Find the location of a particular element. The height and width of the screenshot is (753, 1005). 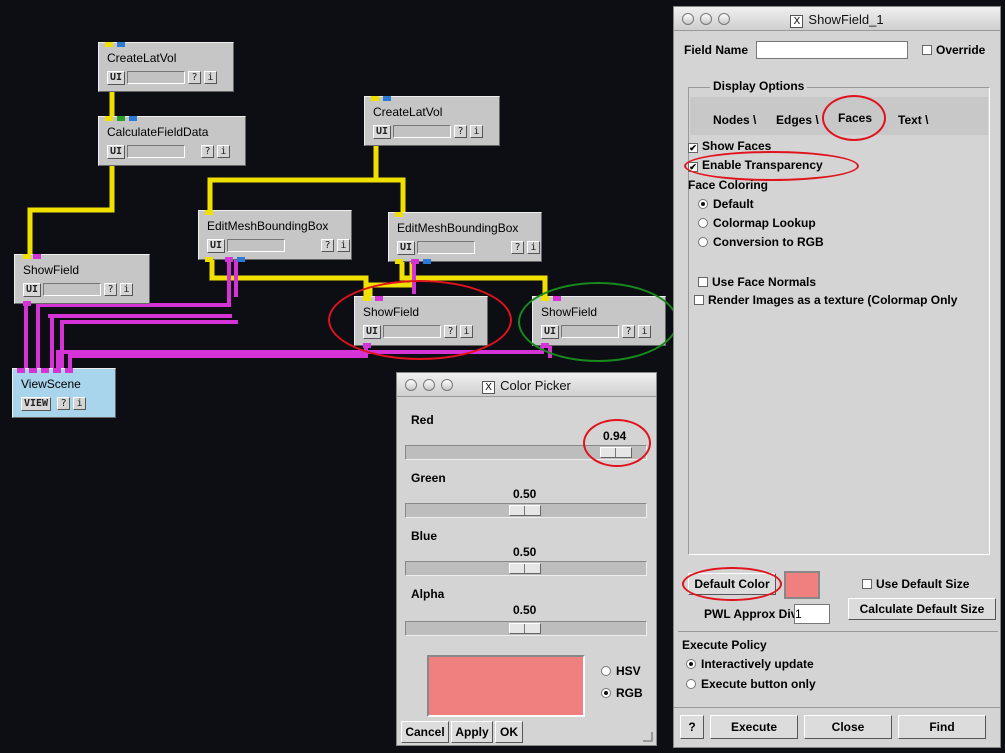

radio-label: Colormap Lookup is located at coordinates (764, 223).